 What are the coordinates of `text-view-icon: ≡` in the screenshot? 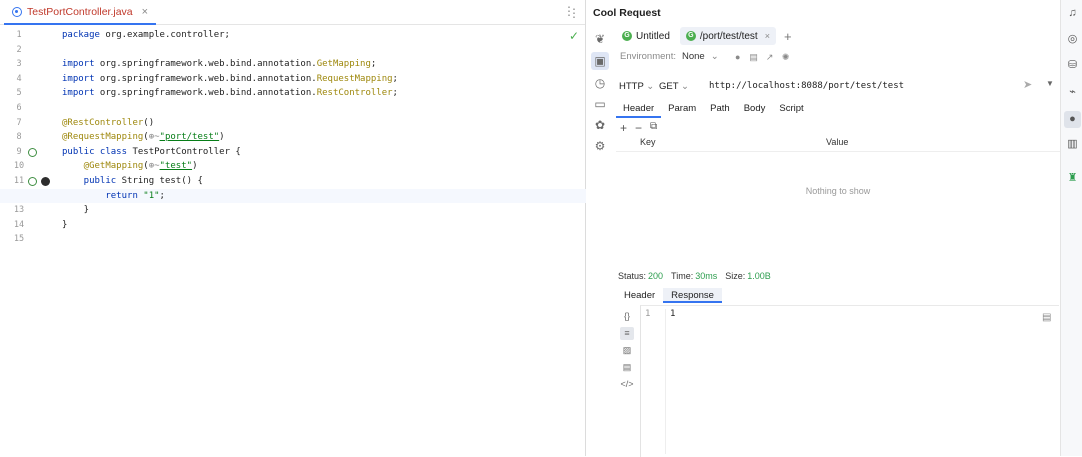 It's located at (627, 333).